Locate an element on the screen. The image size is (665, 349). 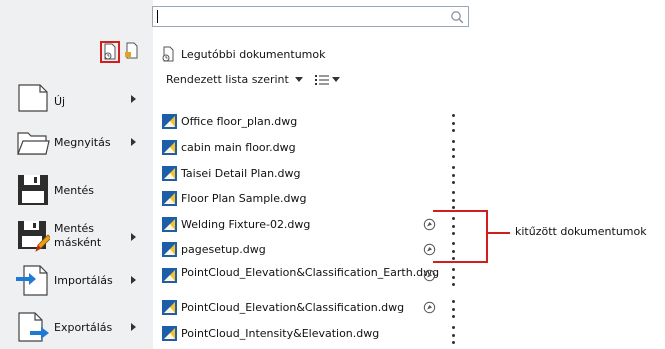
save-as-menu-item: Mentés másként is located at coordinates (75, 236).